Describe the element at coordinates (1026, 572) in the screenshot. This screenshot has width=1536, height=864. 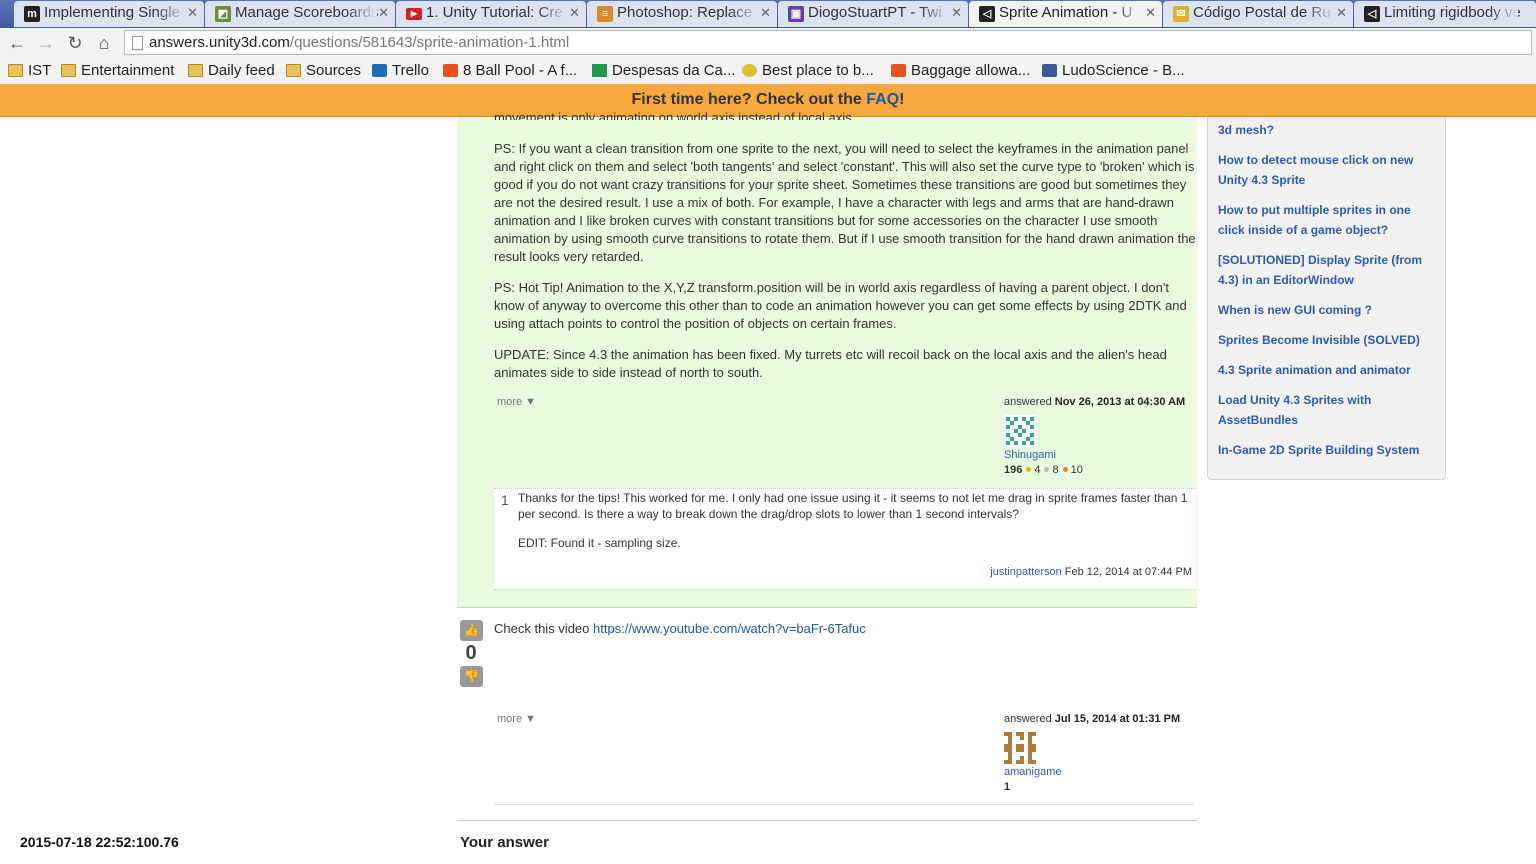
I see `comment-user-link: justinpatterson` at that location.